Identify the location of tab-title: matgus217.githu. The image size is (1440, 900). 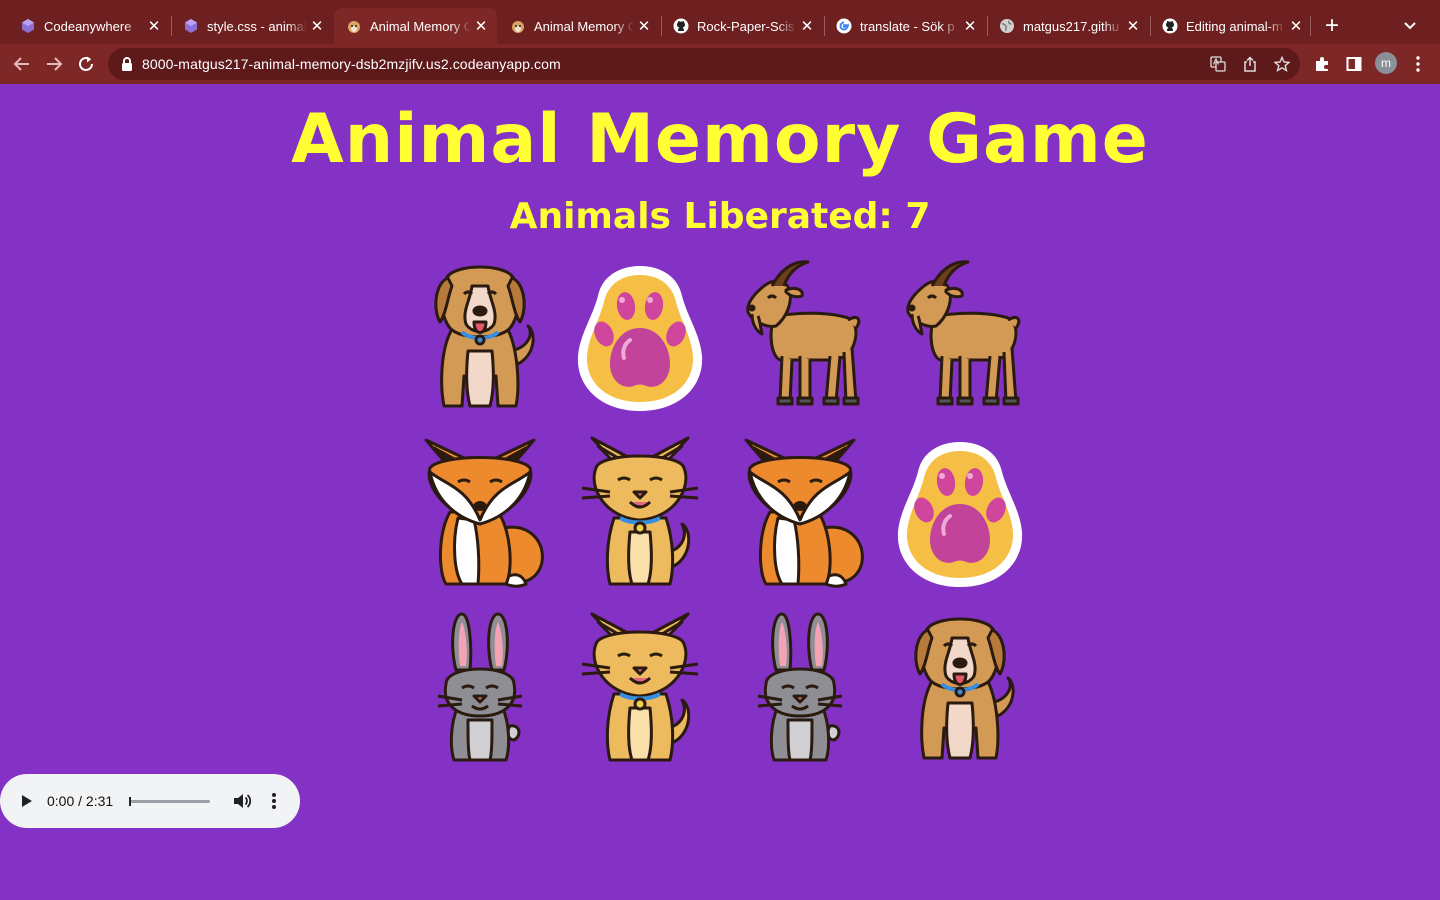
(1071, 26).